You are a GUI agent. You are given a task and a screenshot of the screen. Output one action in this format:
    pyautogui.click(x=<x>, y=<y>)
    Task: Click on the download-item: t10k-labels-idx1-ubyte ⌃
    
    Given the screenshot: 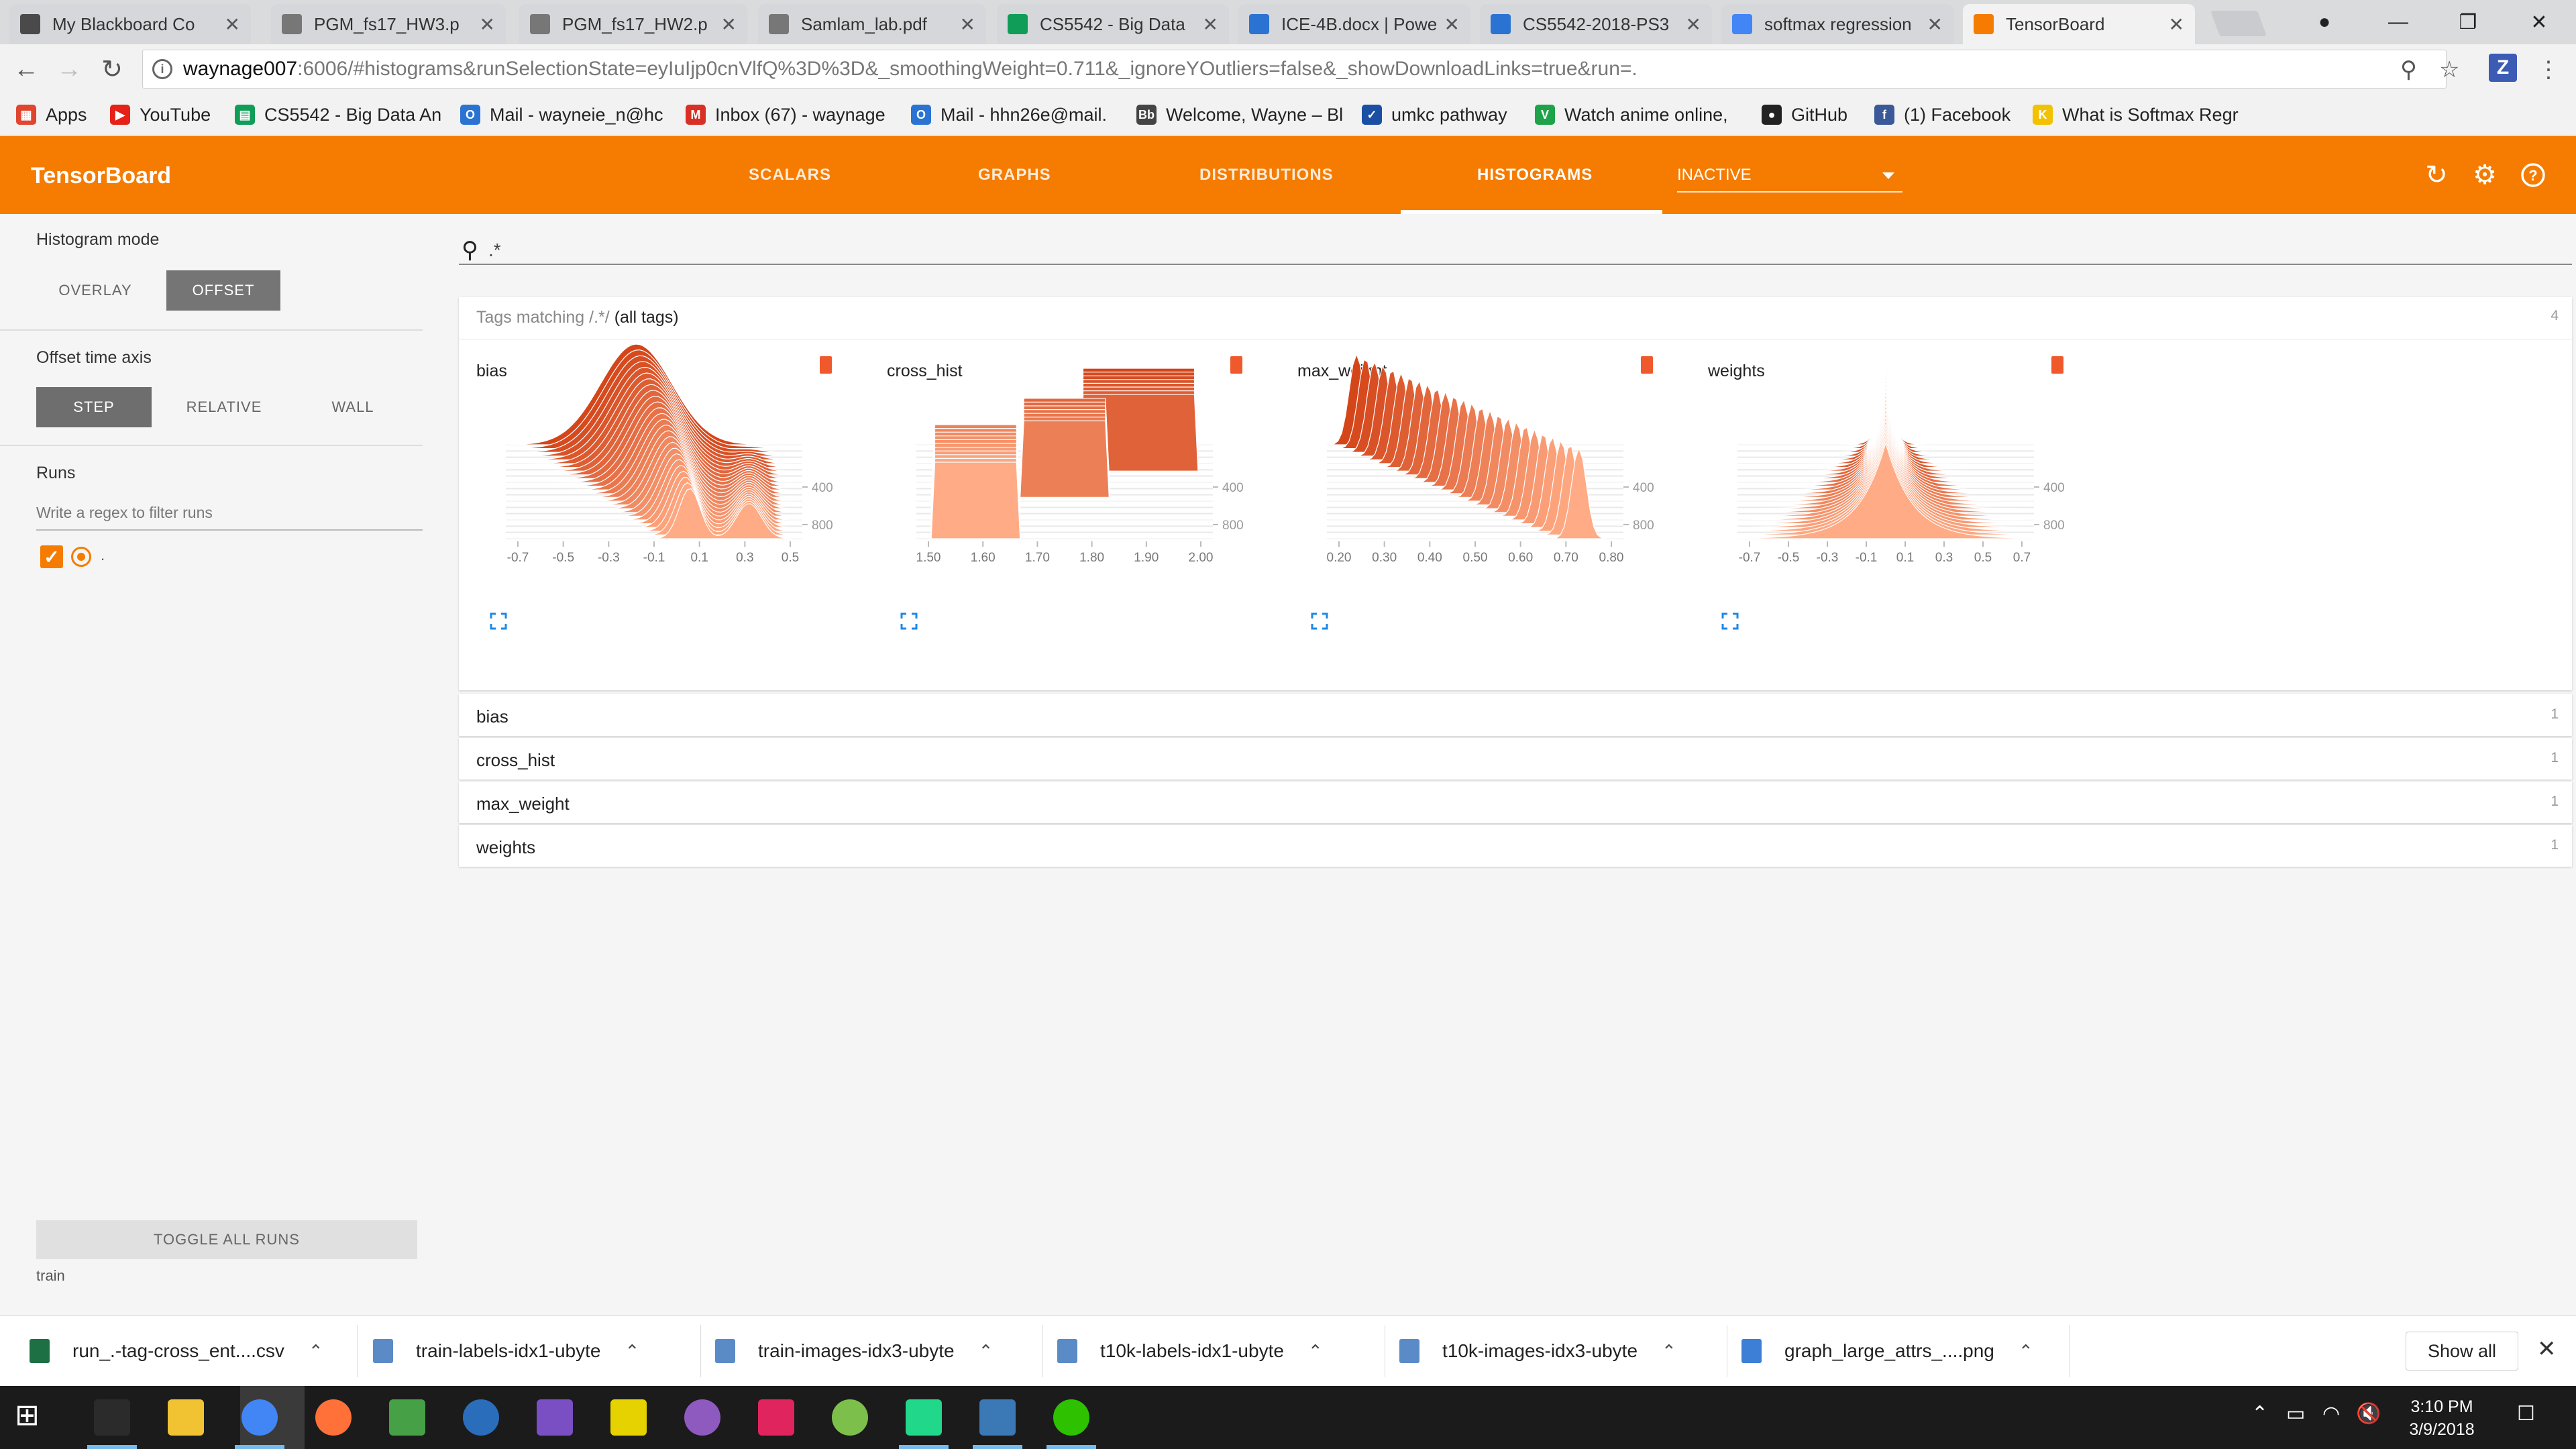 What is the action you would take?
    pyautogui.click(x=1190, y=1351)
    